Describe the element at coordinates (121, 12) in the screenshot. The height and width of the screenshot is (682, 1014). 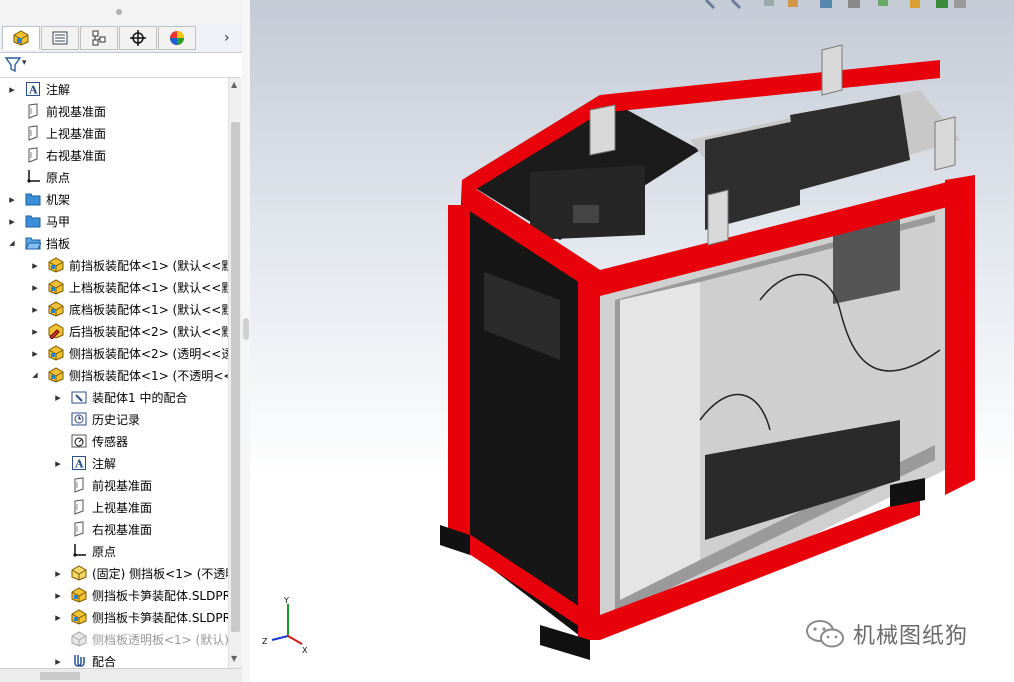
I see `panel-grip` at that location.